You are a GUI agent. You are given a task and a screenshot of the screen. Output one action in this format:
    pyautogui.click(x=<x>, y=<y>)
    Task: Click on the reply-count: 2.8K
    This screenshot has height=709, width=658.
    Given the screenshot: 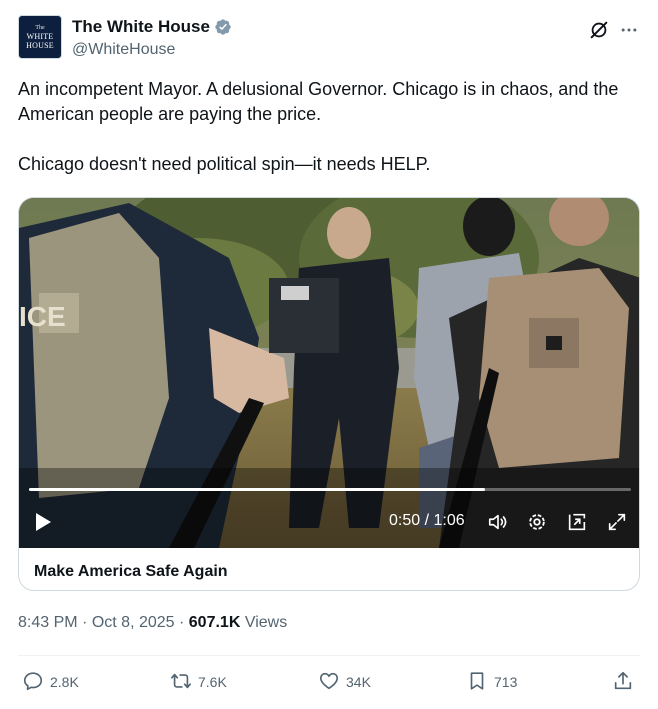 What is the action you would take?
    pyautogui.click(x=64, y=682)
    